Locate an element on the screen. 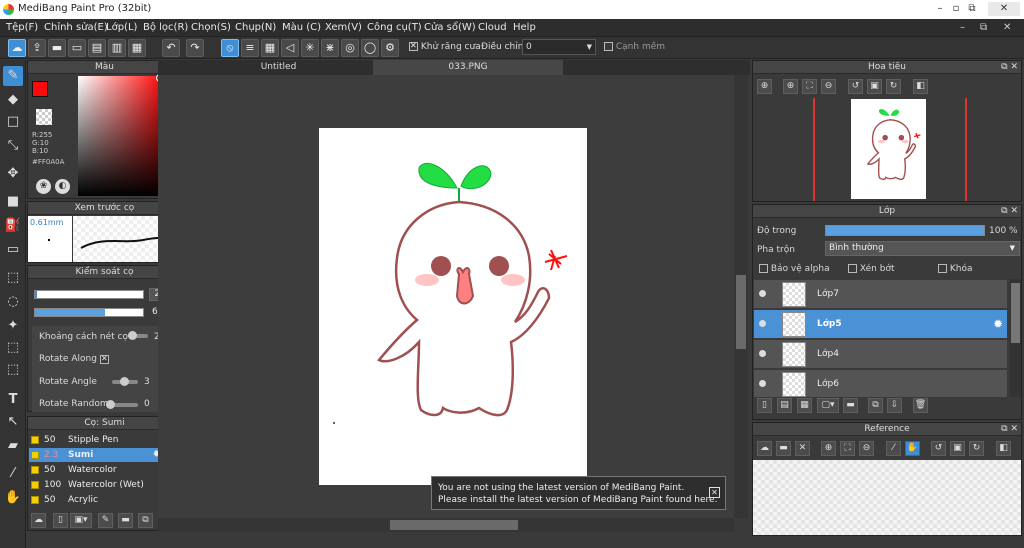  color-wheel-icon: ◐ is located at coordinates (62, 186).